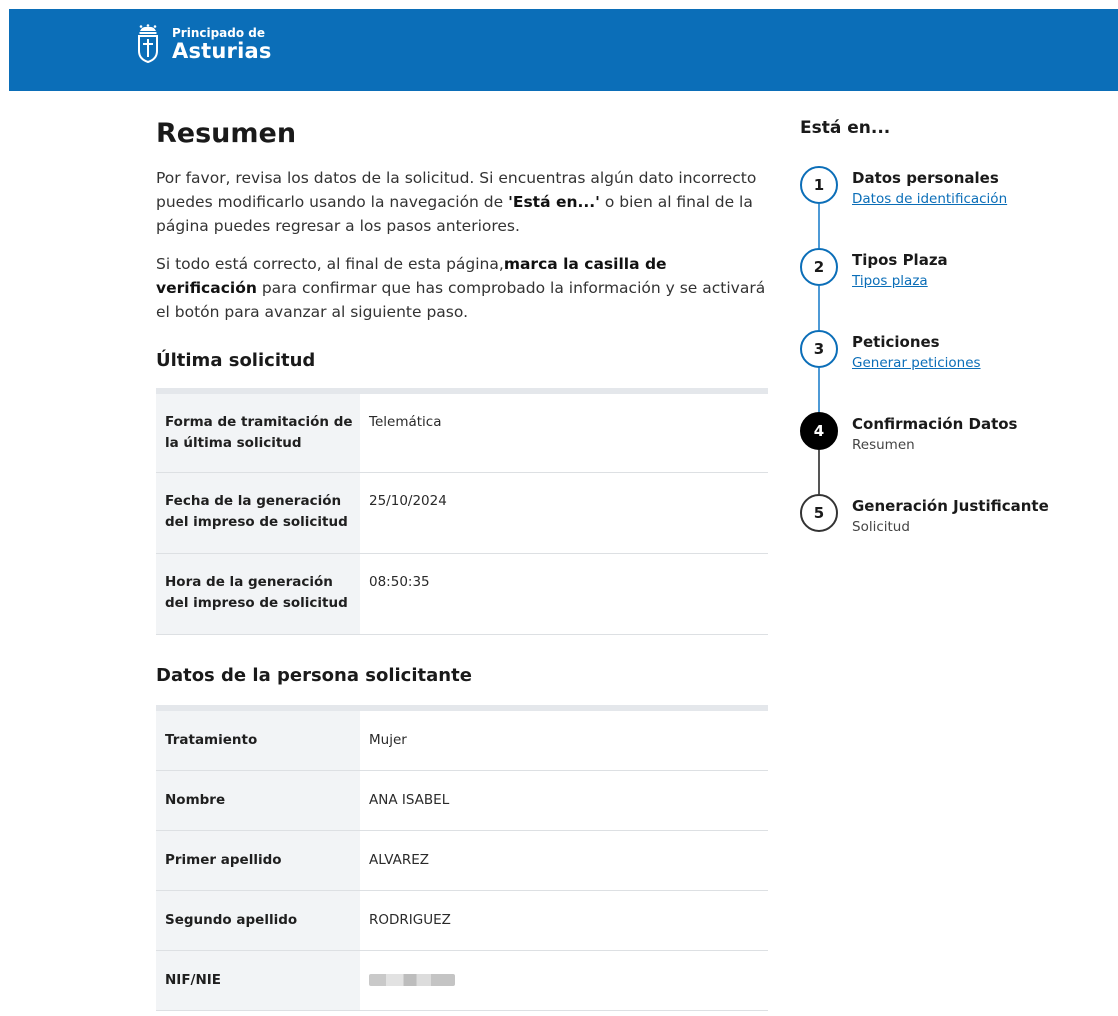 The image size is (1118, 1016). Describe the element at coordinates (925, 178) in the screenshot. I see `step-title: Datos personales` at that location.